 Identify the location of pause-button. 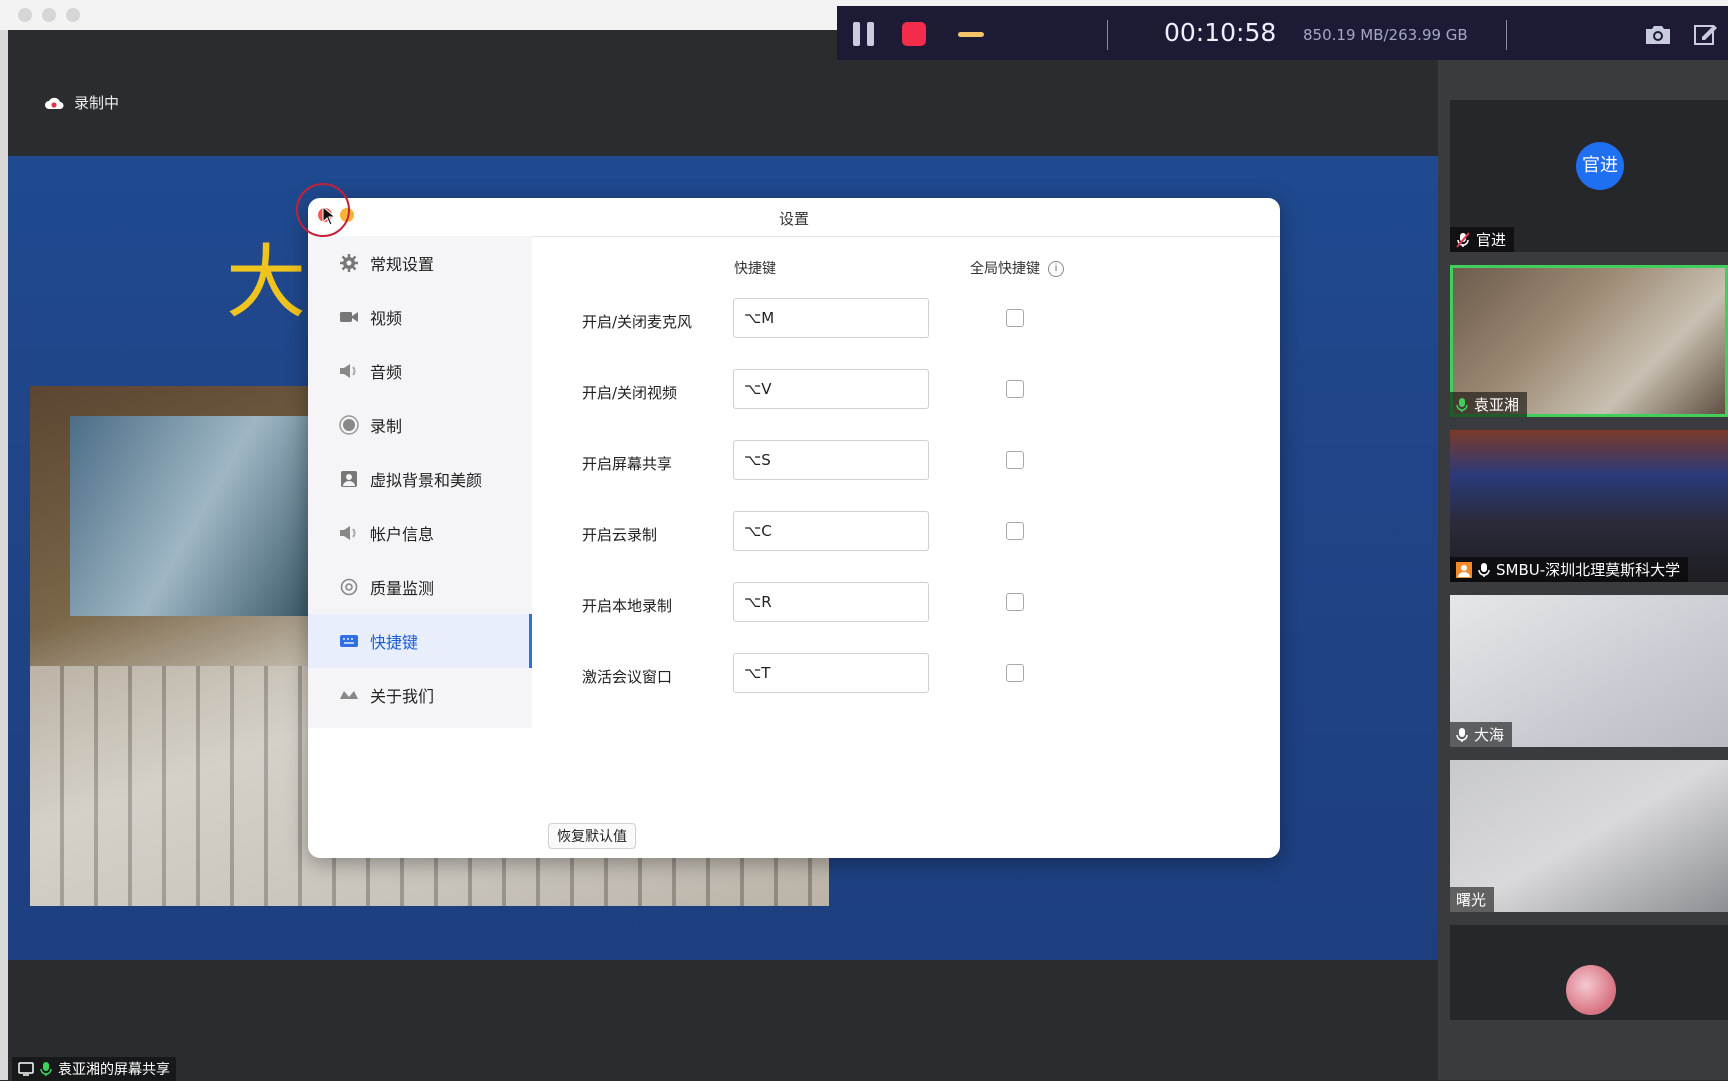
(864, 34).